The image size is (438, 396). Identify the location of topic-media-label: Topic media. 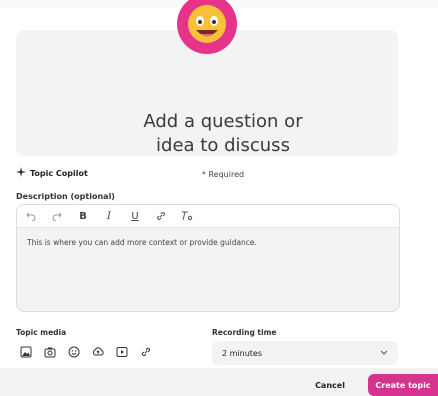
(41, 332).